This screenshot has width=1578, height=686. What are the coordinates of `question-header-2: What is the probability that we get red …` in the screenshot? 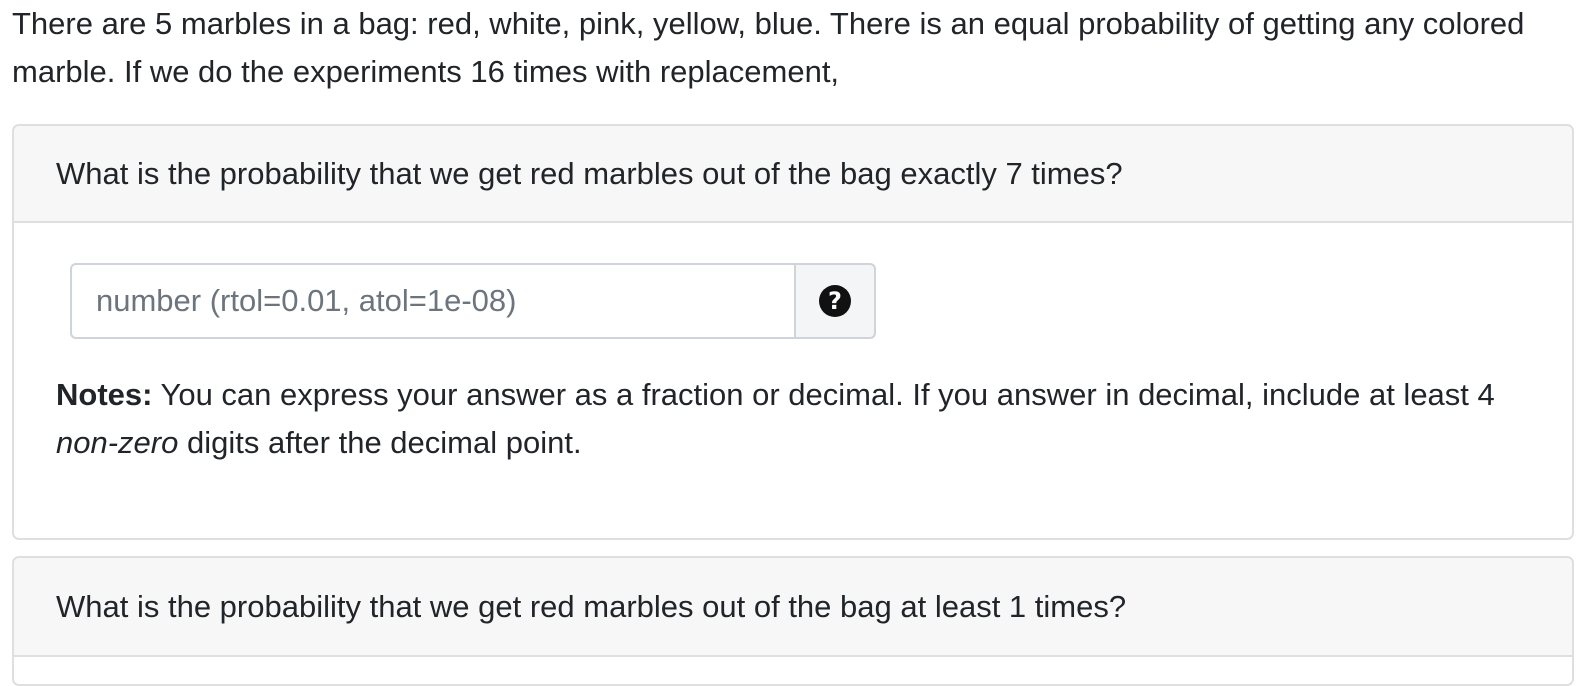 It's located at (793, 607).